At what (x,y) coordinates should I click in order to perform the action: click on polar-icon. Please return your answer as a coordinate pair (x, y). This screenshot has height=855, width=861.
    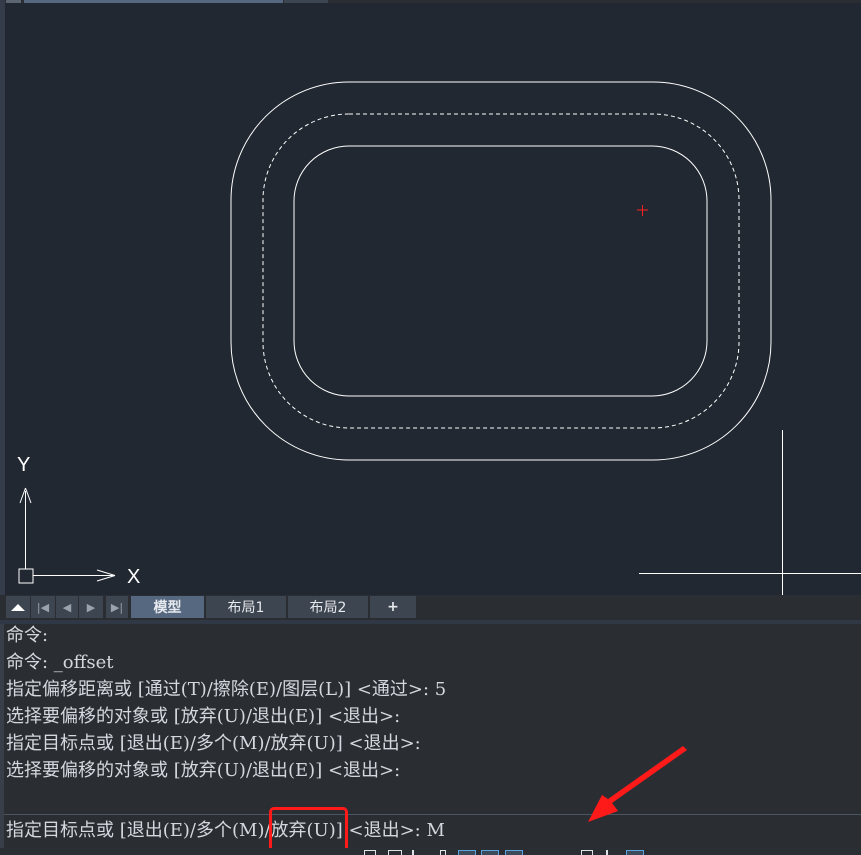
    Looking at the image, I should click on (443, 852).